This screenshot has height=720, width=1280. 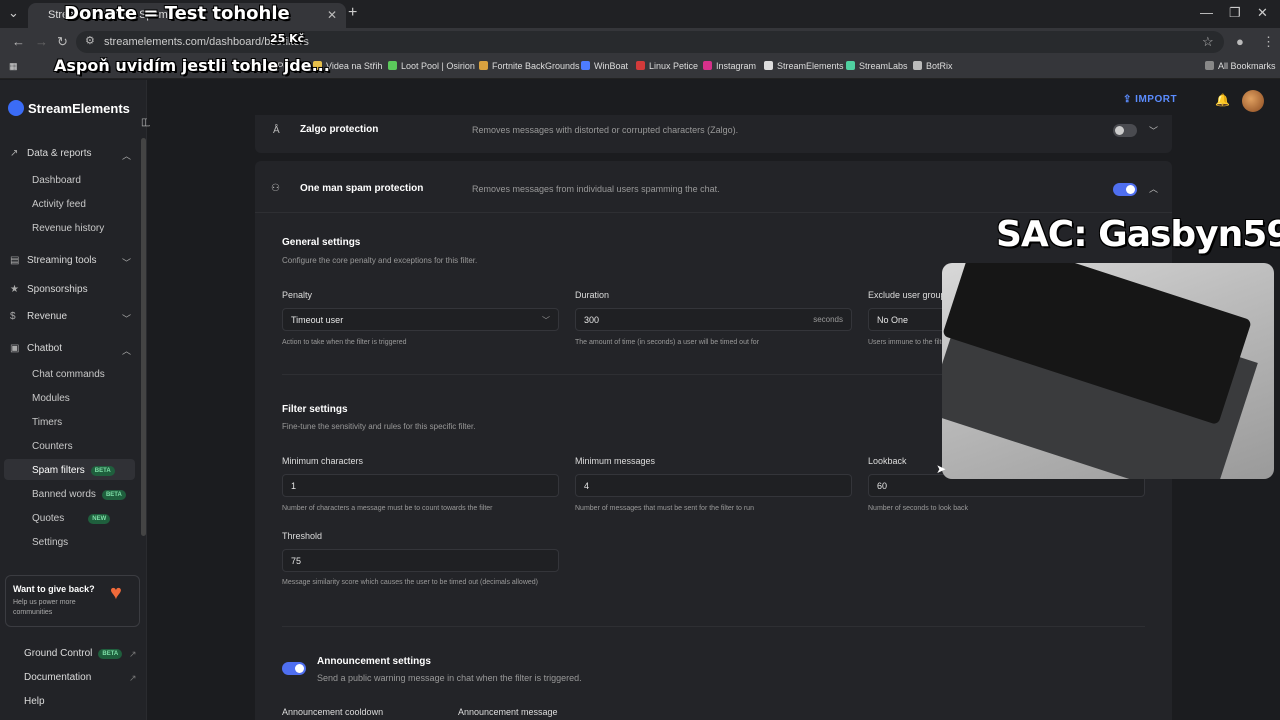 I want to click on nav-timers: Timers, so click(x=47, y=422).